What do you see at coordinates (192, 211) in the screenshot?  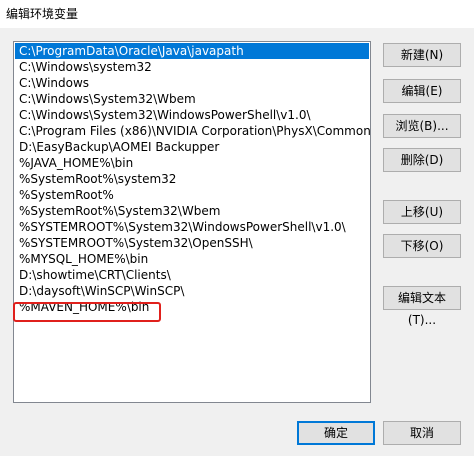 I see `path-list-item: %SystemRoot%\System32\Wbem` at bounding box center [192, 211].